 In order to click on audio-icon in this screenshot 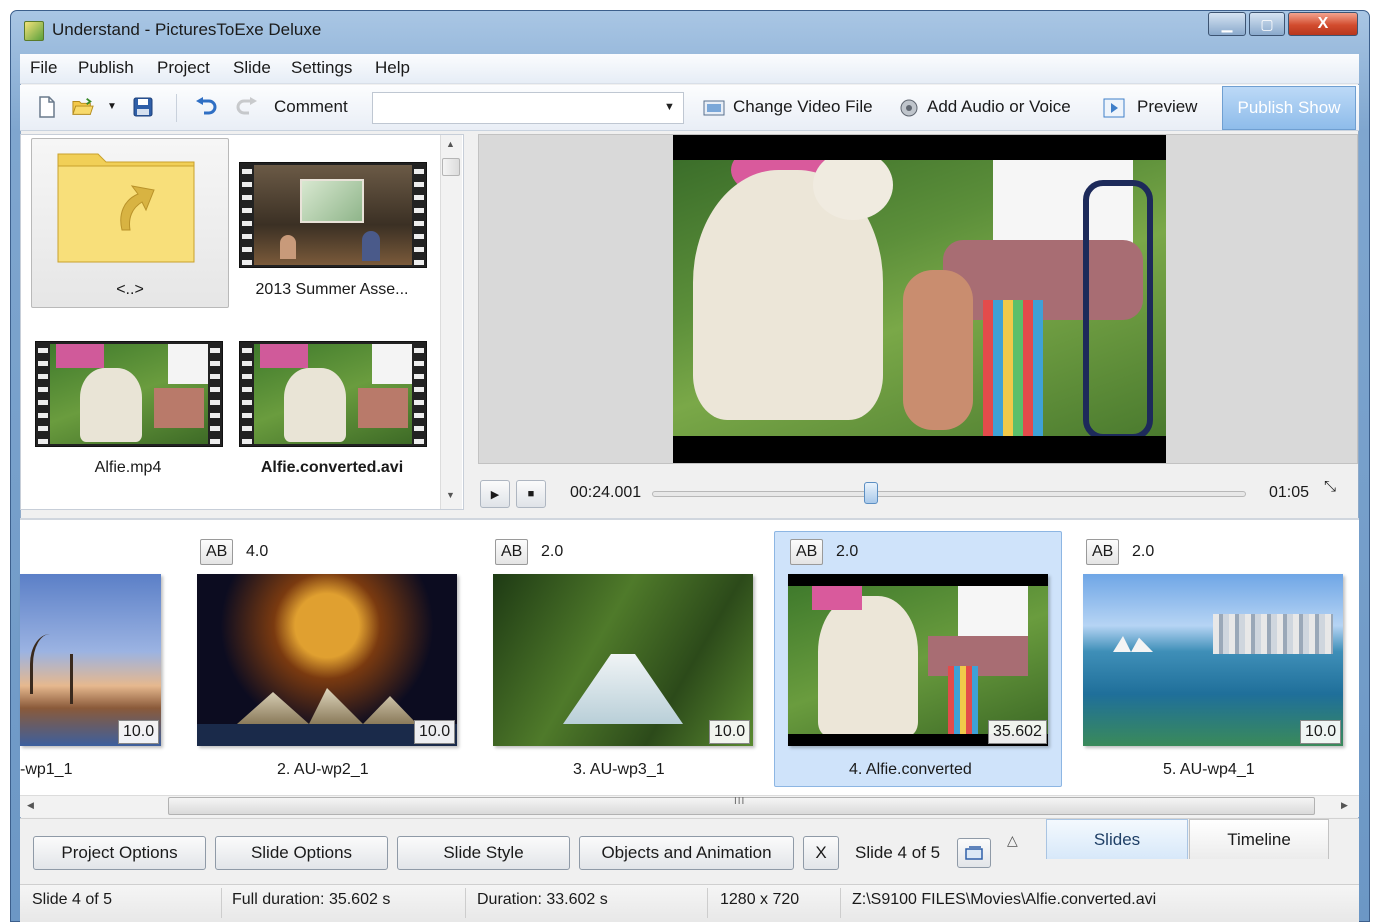, I will do `click(909, 108)`.